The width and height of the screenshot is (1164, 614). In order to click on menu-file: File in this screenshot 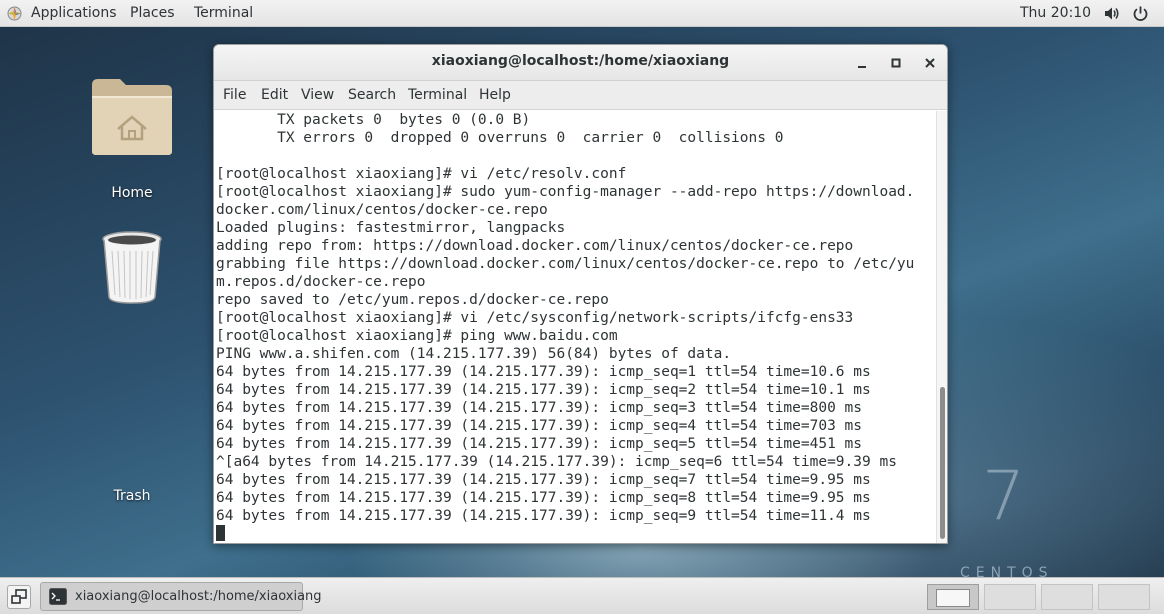, I will do `click(234, 95)`.